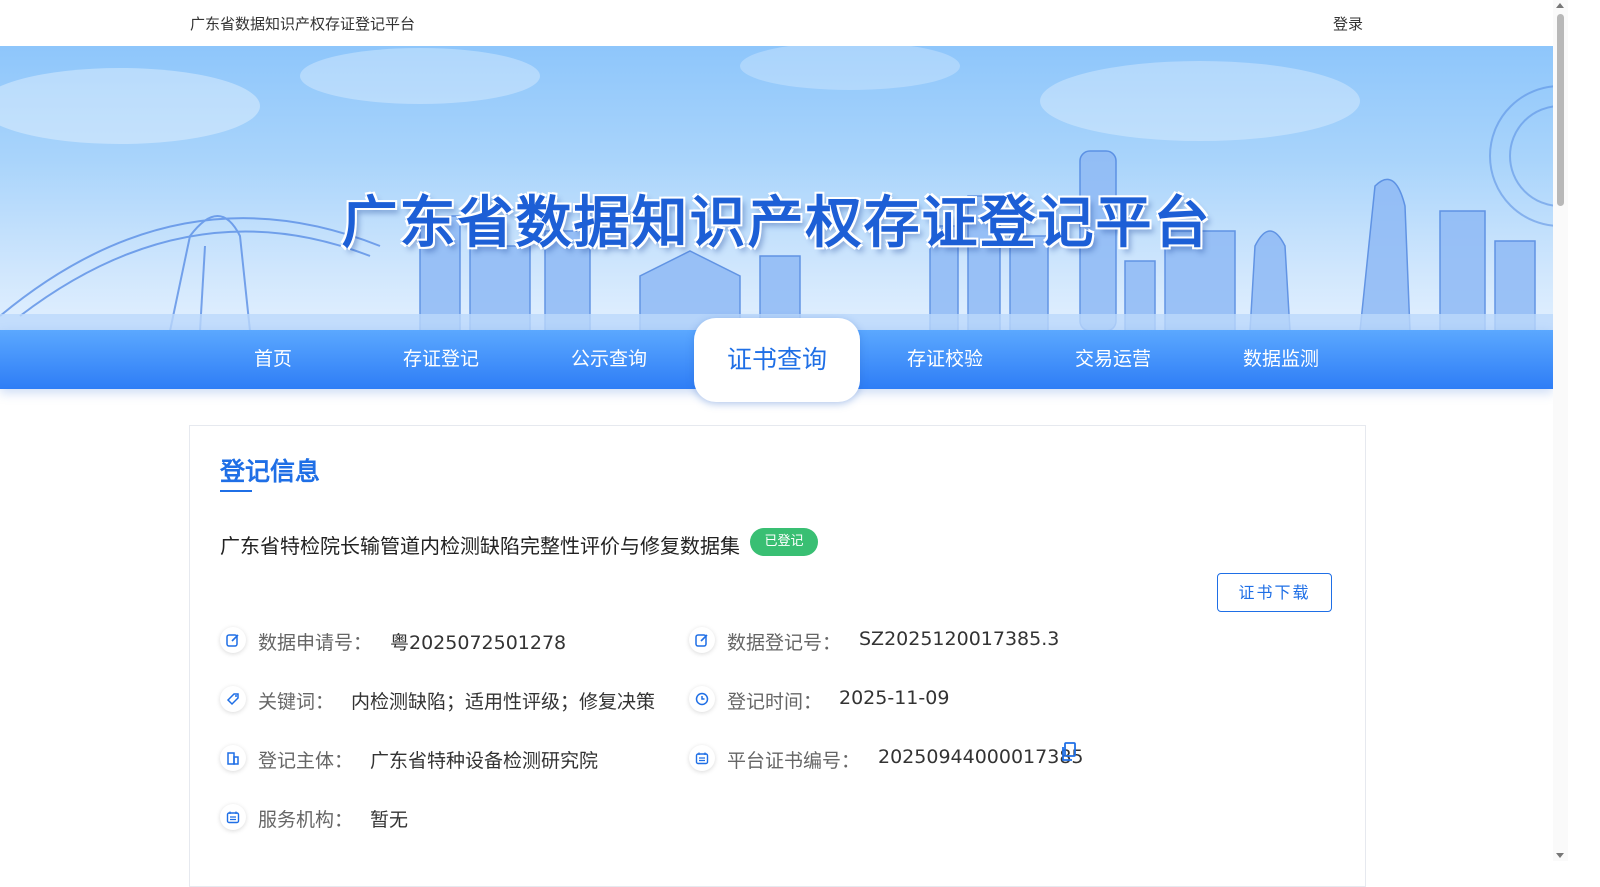  I want to click on nav-item-certificate-query: 证书查询, so click(777, 360).